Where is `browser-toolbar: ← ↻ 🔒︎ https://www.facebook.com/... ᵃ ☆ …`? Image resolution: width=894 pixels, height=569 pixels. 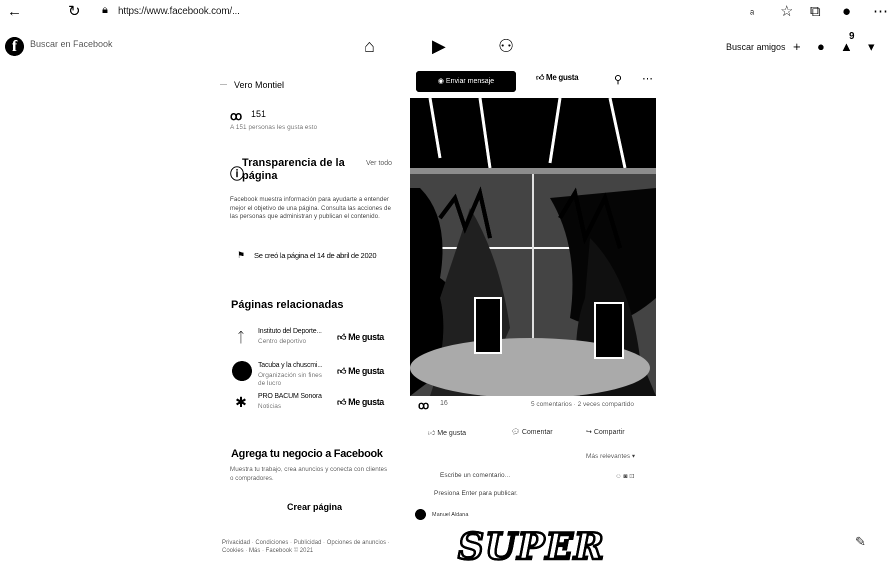 browser-toolbar: ← ↻ 🔒︎ https://www.facebook.com/... ᵃ ☆ … is located at coordinates (447, 13).